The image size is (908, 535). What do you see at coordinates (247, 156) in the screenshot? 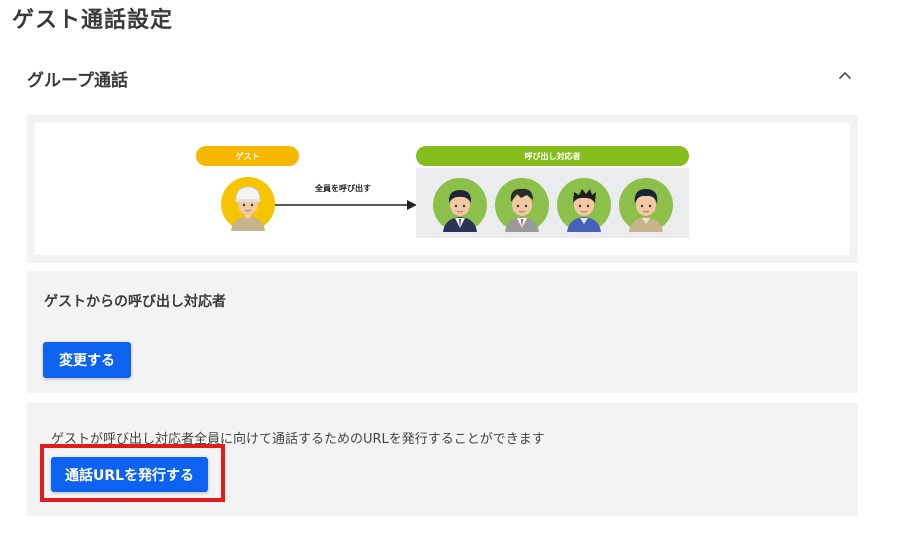
I see `guest-pill: ゲスト` at bounding box center [247, 156].